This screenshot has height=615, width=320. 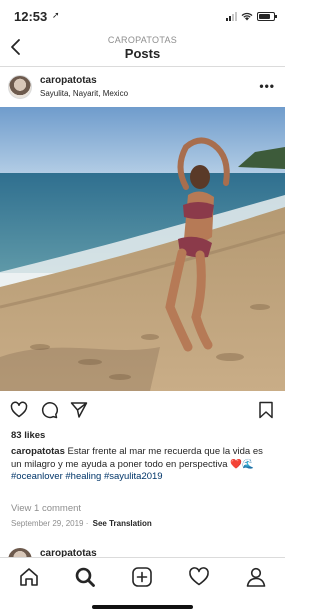 I want to click on post-date-row: September 29, 2019 · See Translation, so click(x=81, y=523).